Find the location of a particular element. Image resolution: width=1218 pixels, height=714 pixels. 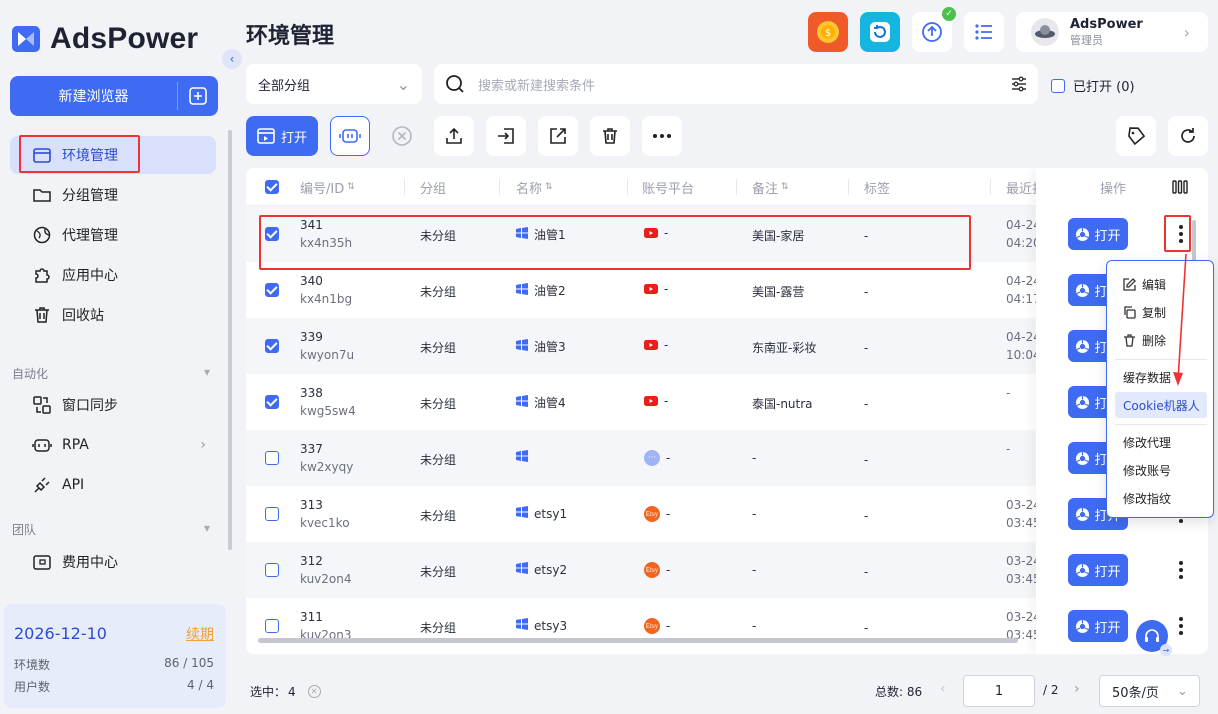

table-row: 312 kuv2on4 未分组 etsy2 Etsy - - -03-24 03:45 is located at coordinates (643, 570).